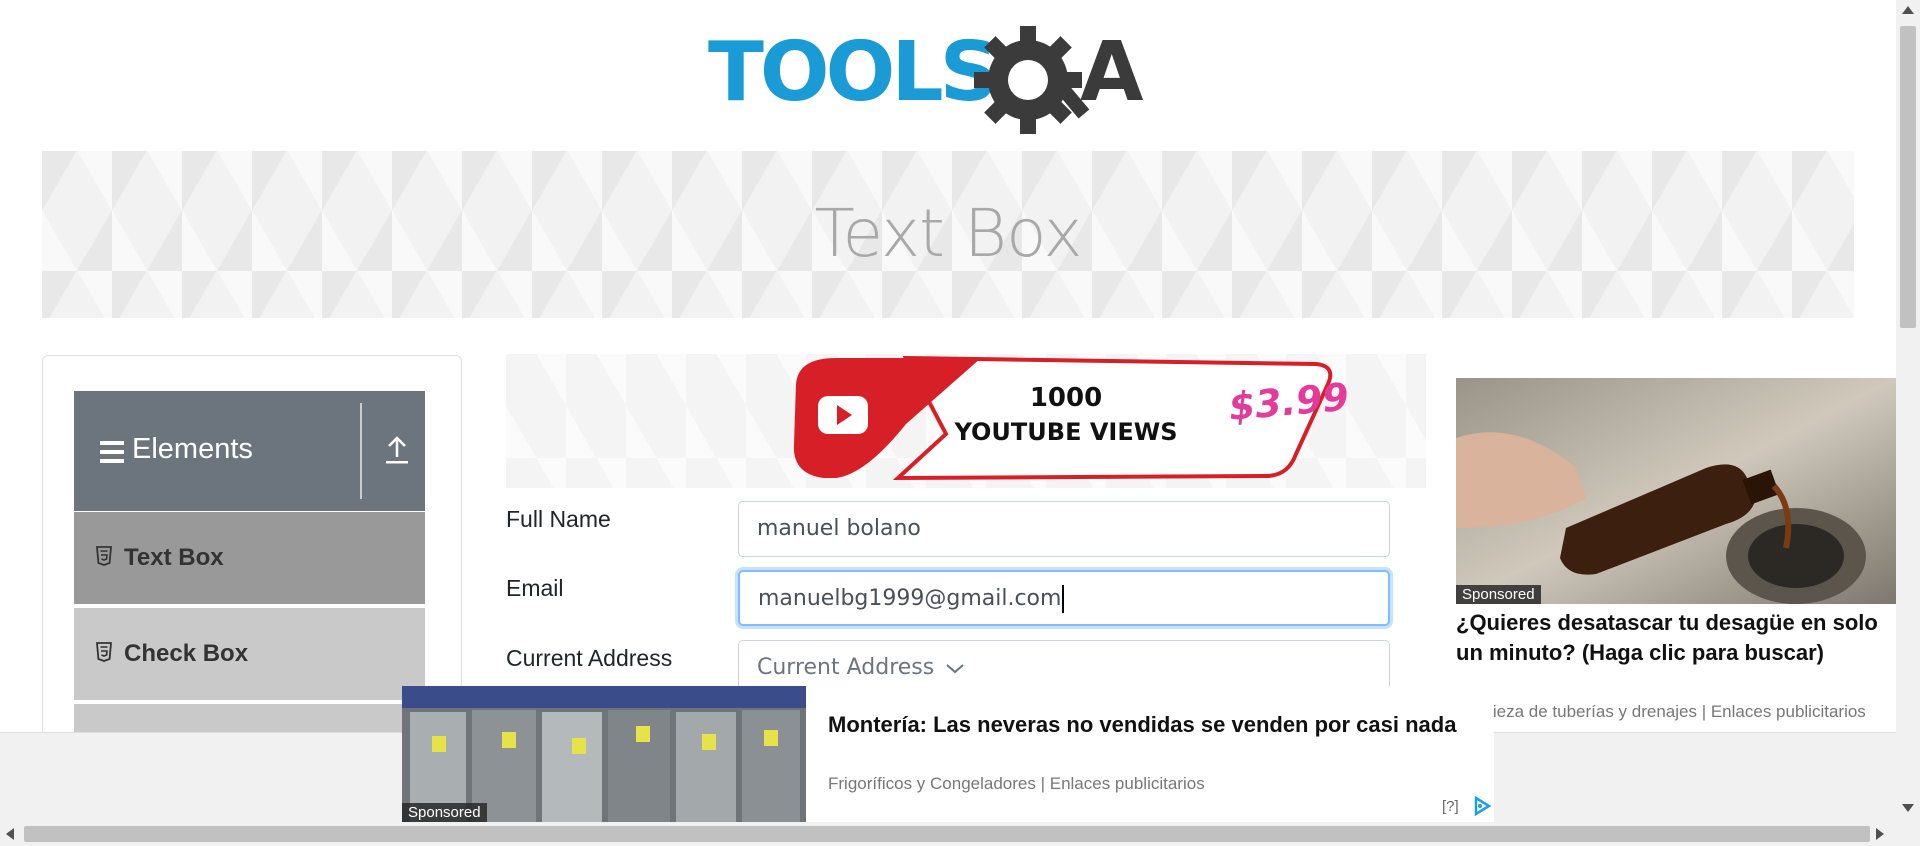 The height and width of the screenshot is (846, 1920). I want to click on full-name-value: manuel bolano, so click(839, 528).